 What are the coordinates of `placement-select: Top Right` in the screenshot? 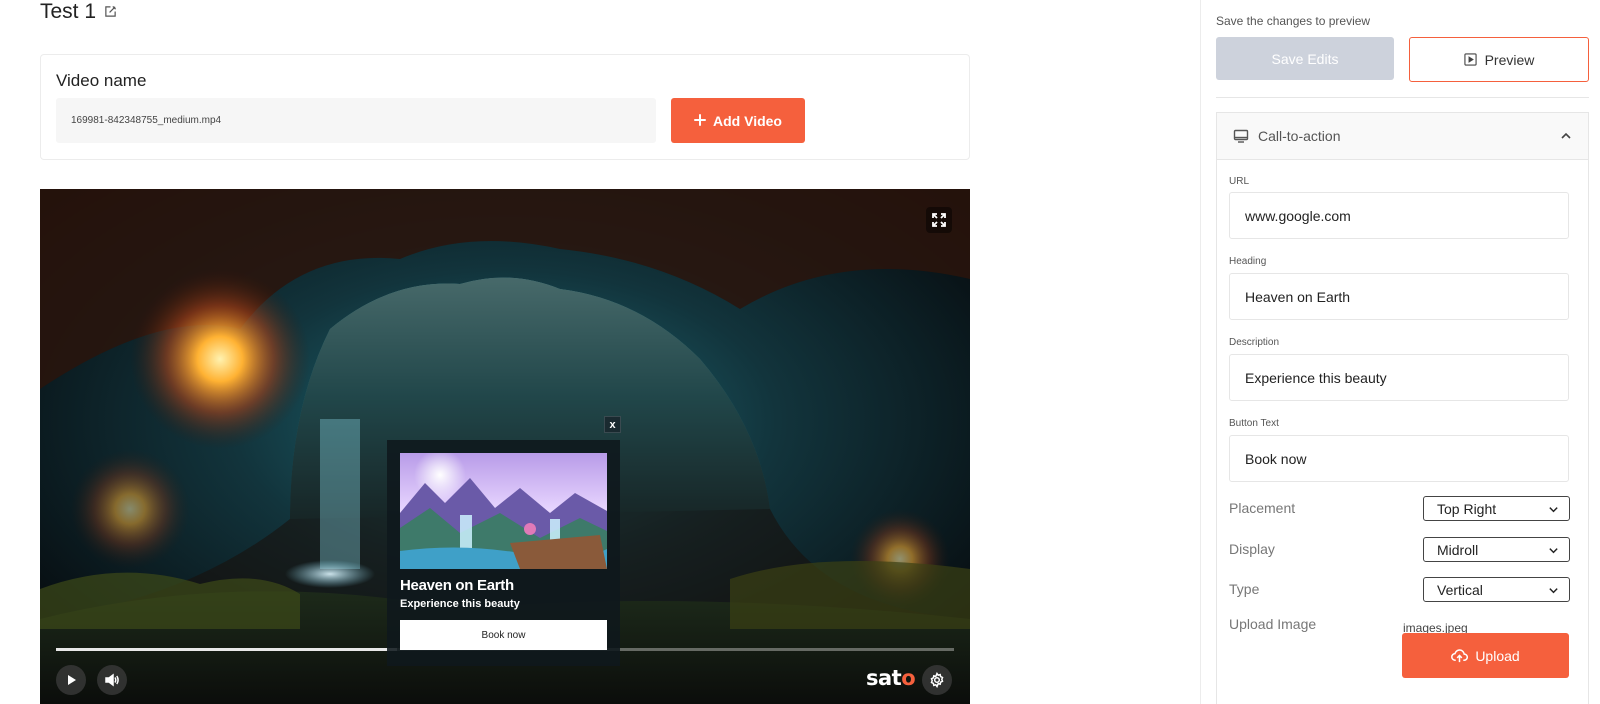 It's located at (1496, 508).